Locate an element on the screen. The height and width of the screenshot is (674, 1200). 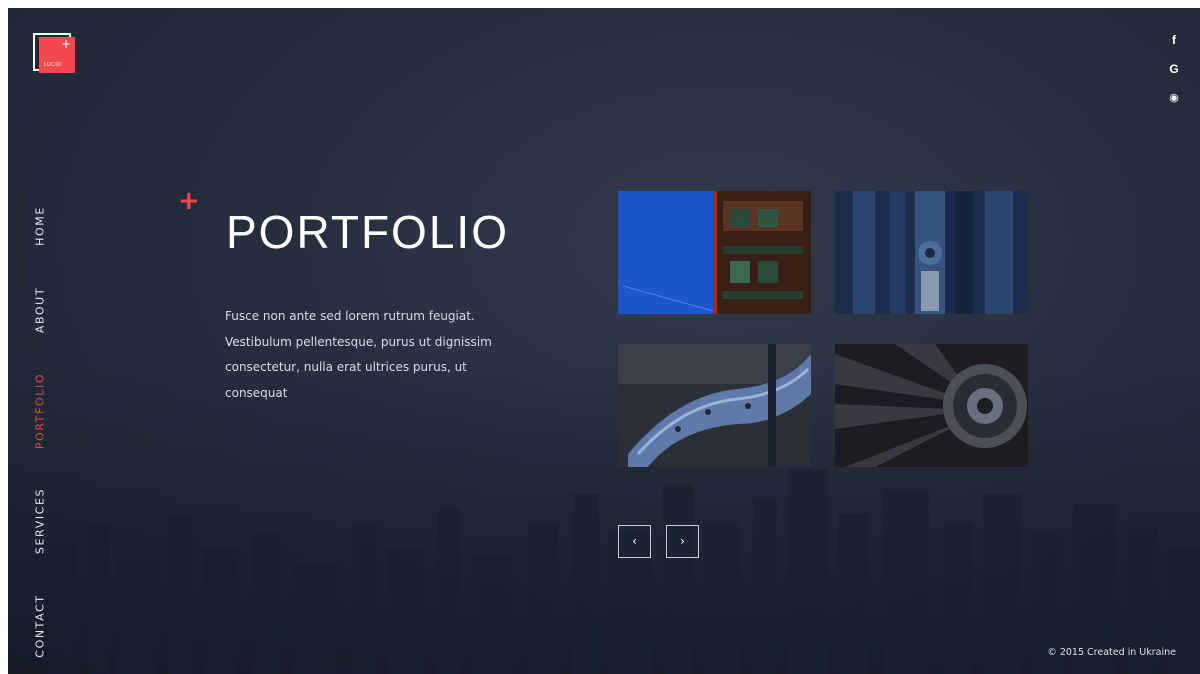
nav-item-contact: CONTACT is located at coordinates (40, 626).